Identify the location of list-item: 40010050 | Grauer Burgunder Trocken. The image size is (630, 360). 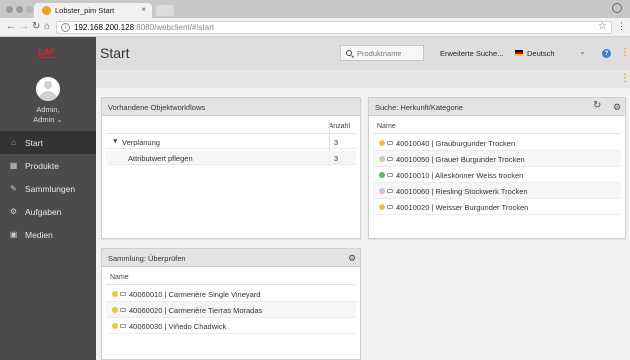
(497, 159).